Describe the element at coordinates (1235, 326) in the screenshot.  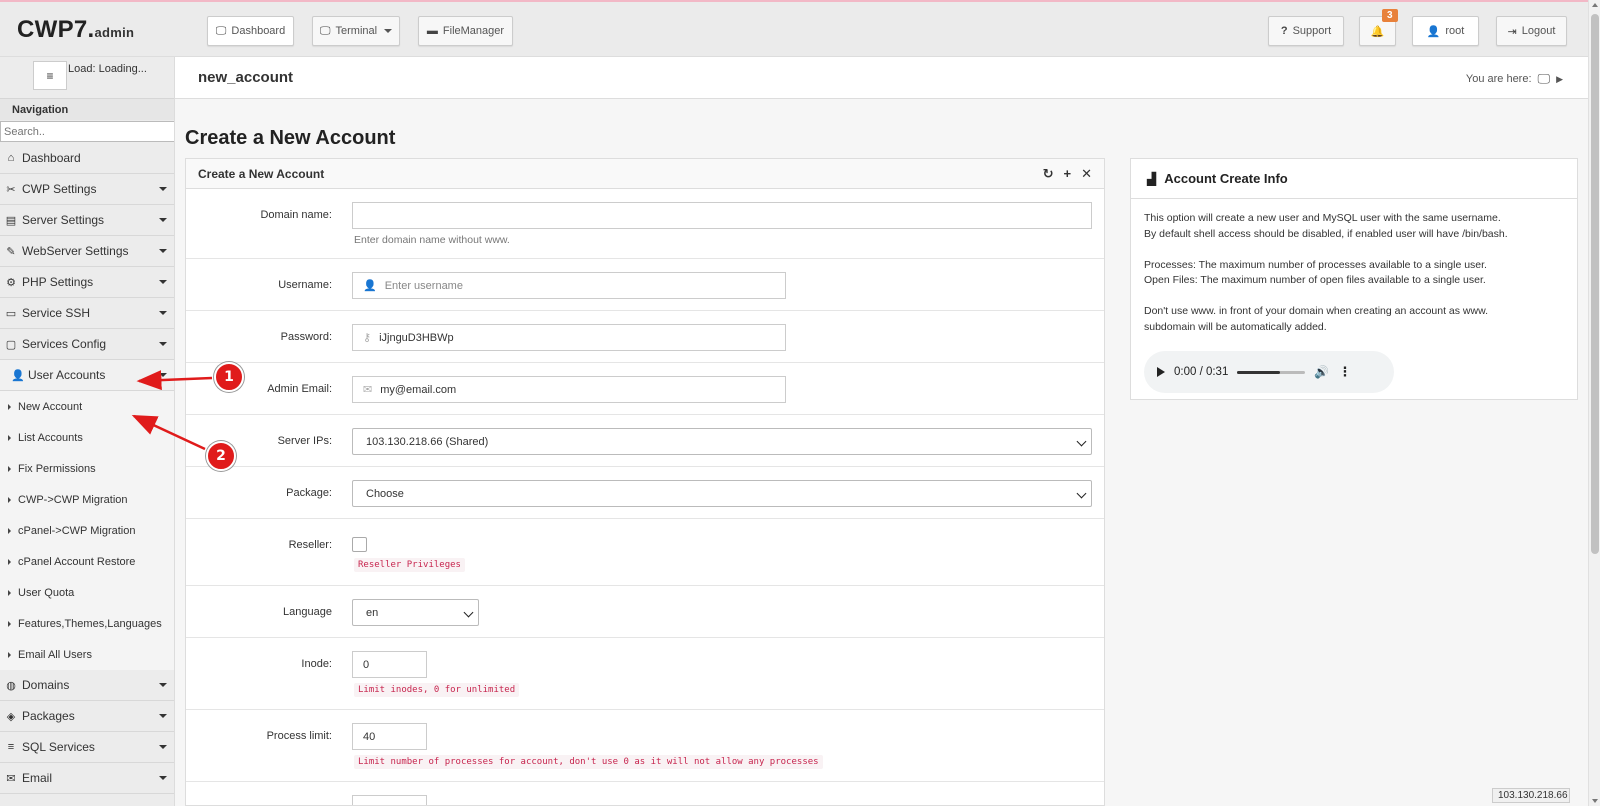
I see `info-text: subdomain will be automatically added.` at that location.